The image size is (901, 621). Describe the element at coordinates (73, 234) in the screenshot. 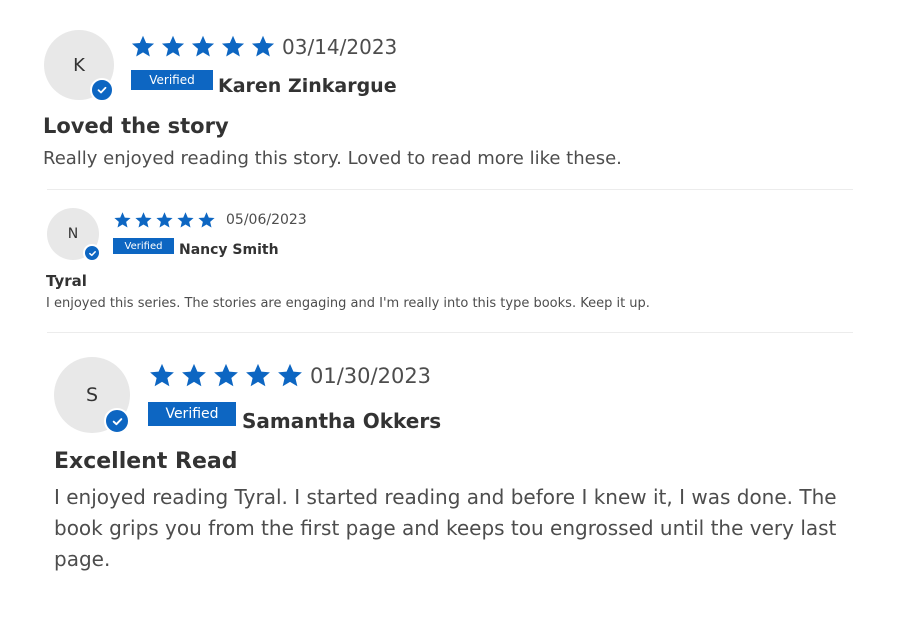

I see `avatar-initial: N` at that location.